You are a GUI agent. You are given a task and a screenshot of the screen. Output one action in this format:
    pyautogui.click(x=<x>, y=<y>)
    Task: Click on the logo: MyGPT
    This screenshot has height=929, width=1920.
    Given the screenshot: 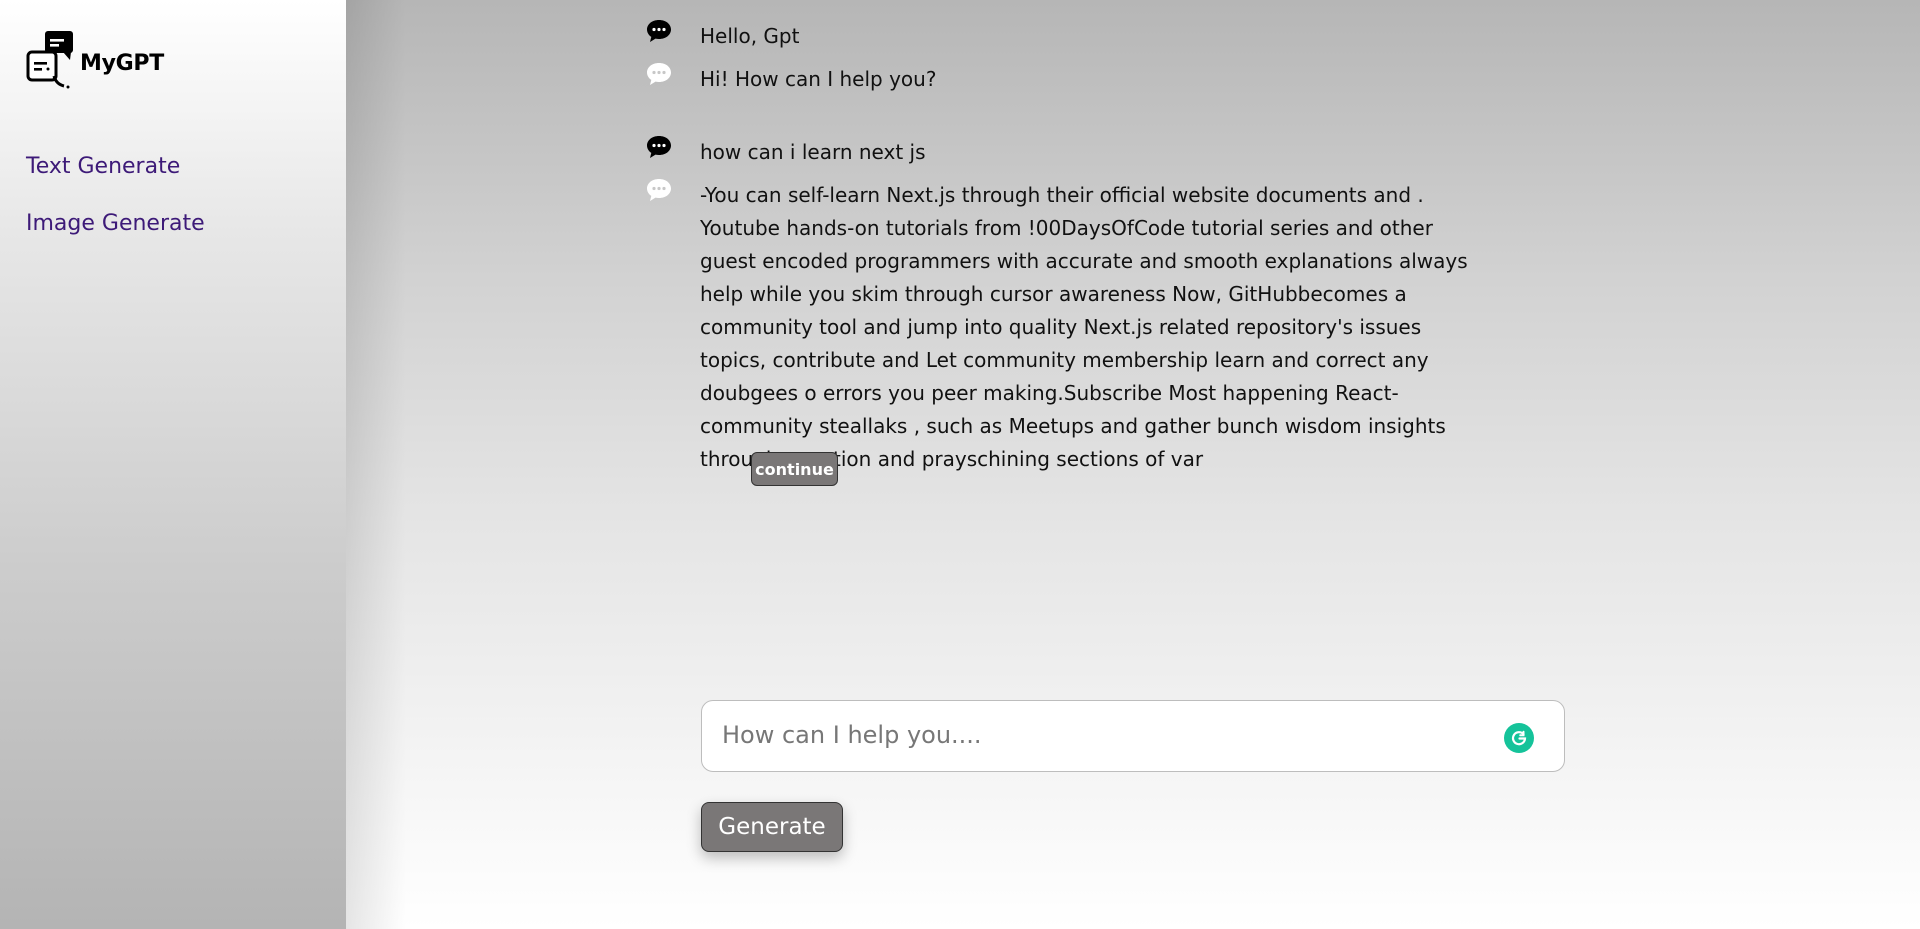 What is the action you would take?
    pyautogui.click(x=95, y=60)
    